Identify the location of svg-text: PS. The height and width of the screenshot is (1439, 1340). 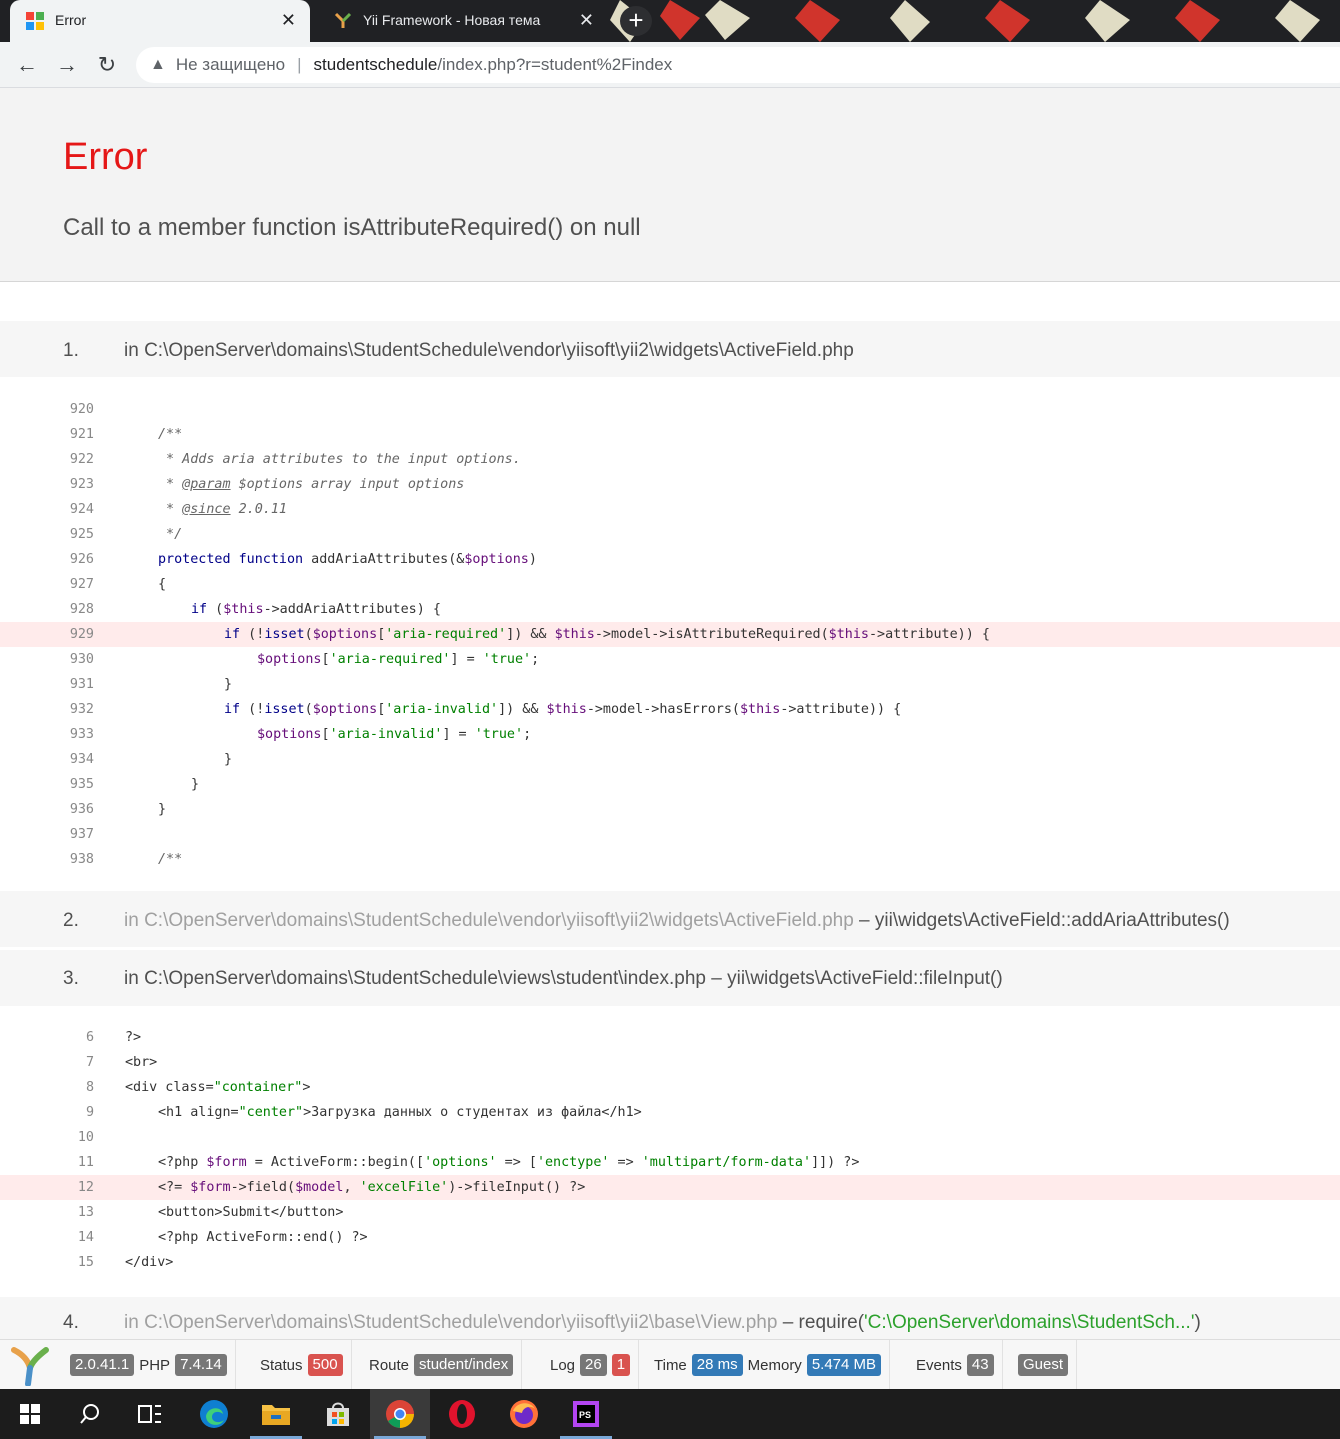
(585, 1415).